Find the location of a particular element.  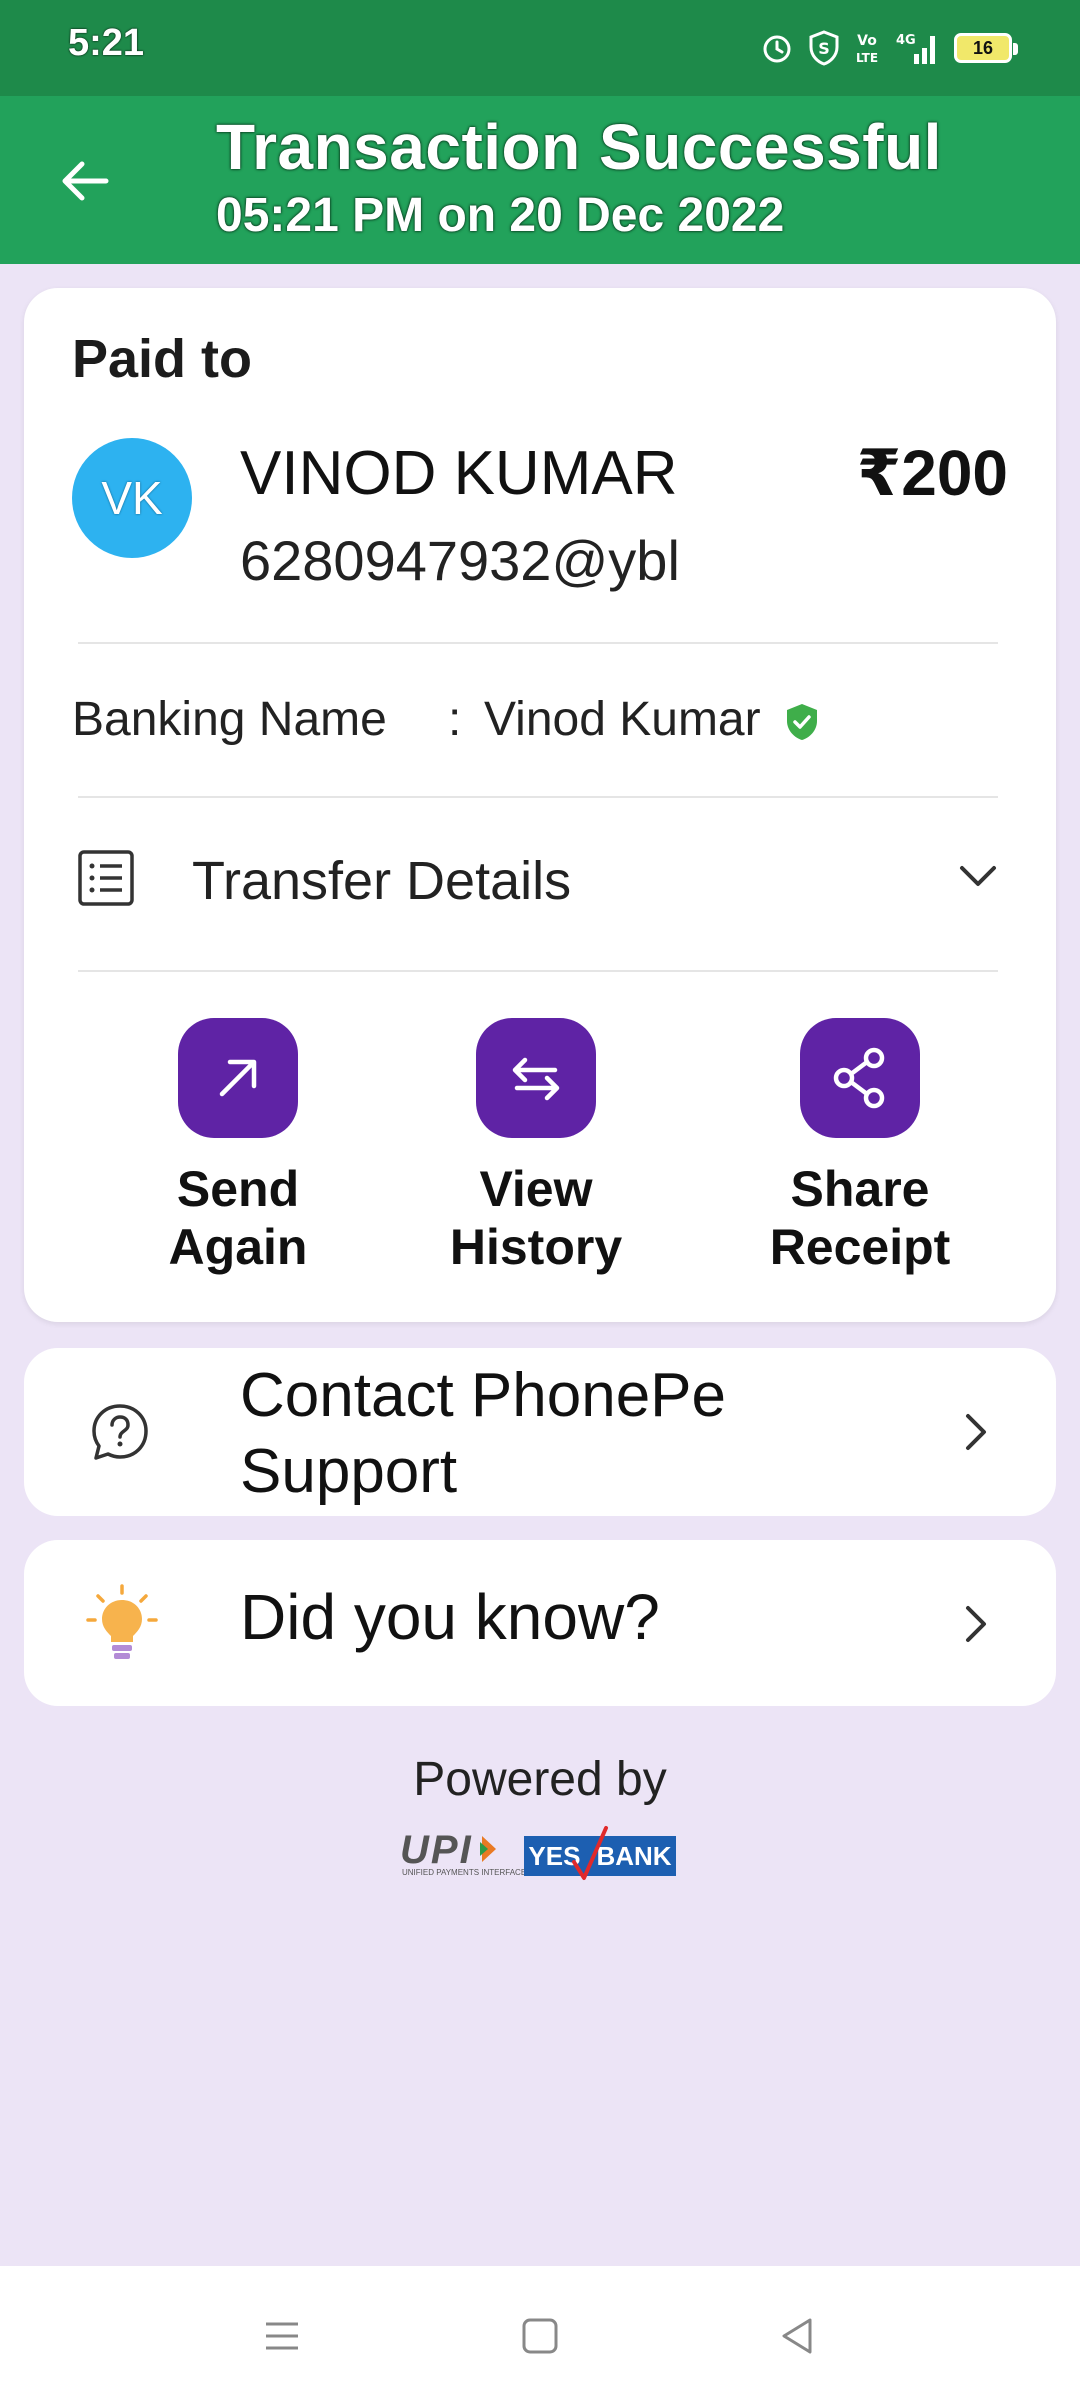

did-you-know-button: Did you know? is located at coordinates (540, 1623).